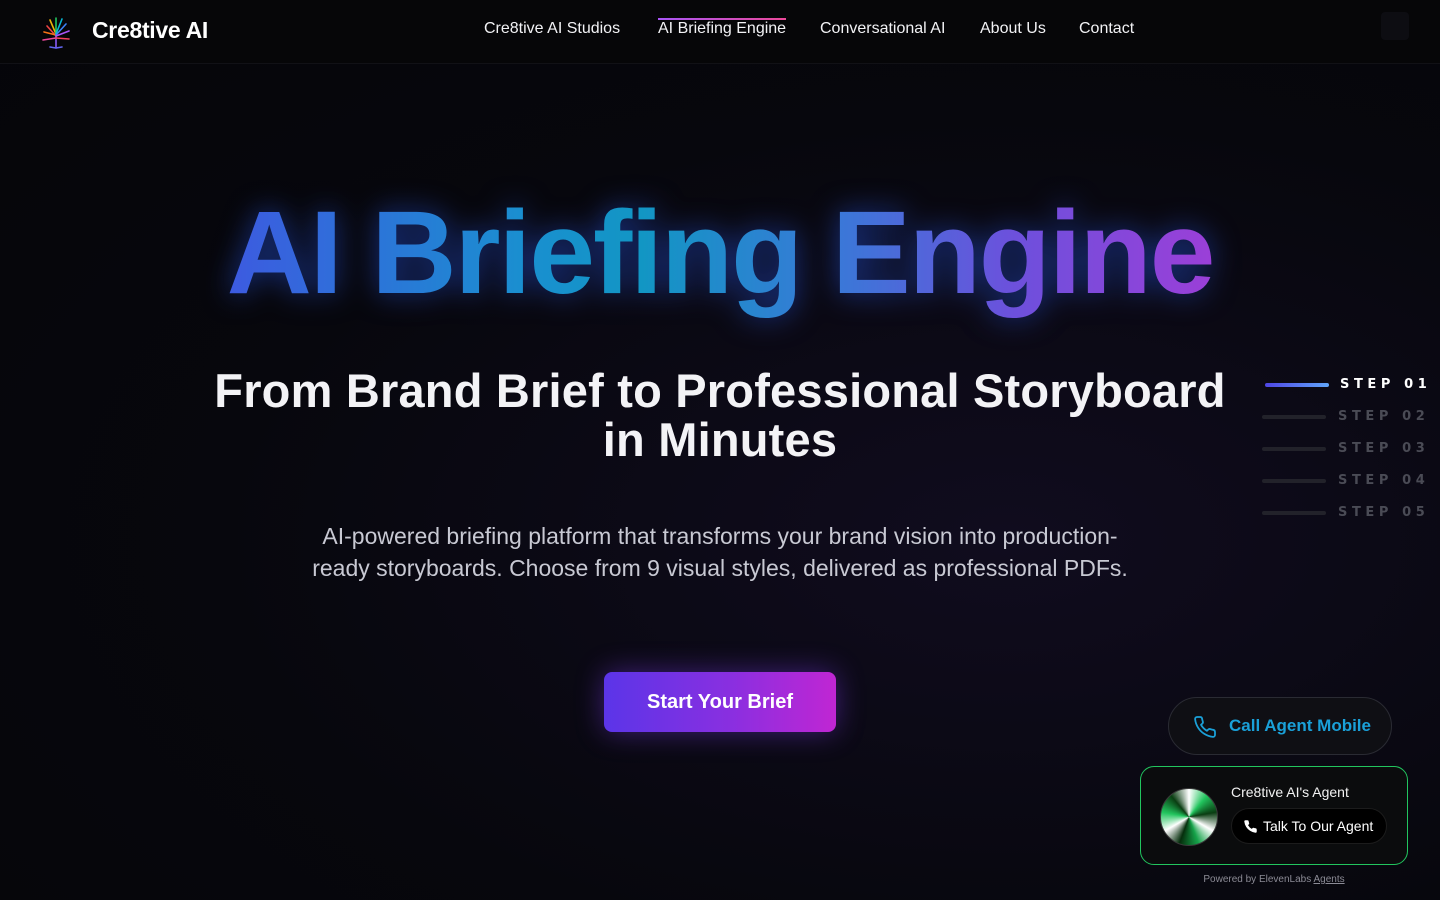 The image size is (1440, 900). I want to click on talk-to-agent-label: Talk To Our Agent, so click(1318, 826).